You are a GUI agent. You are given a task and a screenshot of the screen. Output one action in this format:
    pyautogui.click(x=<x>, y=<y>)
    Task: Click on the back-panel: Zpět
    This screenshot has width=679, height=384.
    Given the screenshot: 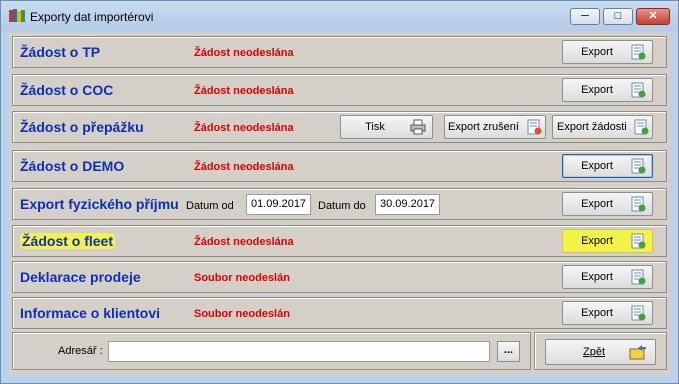 What is the action you would take?
    pyautogui.click(x=600, y=351)
    